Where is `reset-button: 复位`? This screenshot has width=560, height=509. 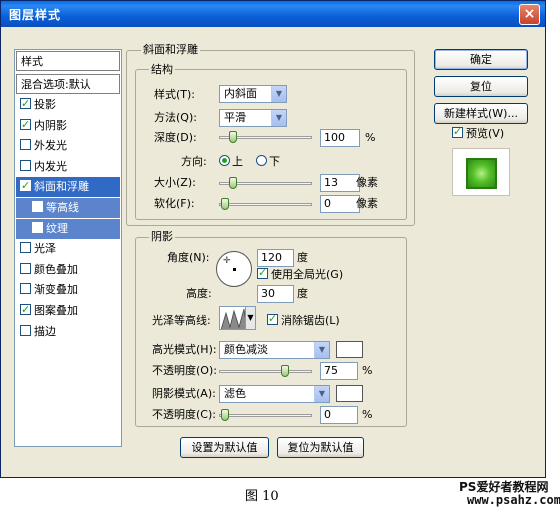 reset-button: 复位 is located at coordinates (481, 86).